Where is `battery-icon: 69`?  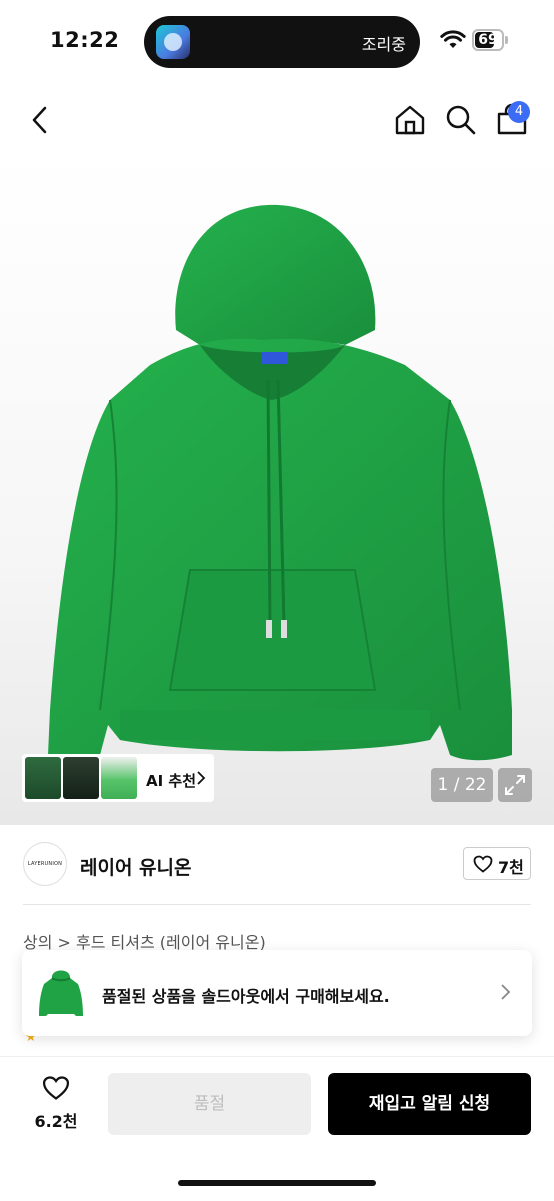 battery-icon: 69 is located at coordinates (488, 40).